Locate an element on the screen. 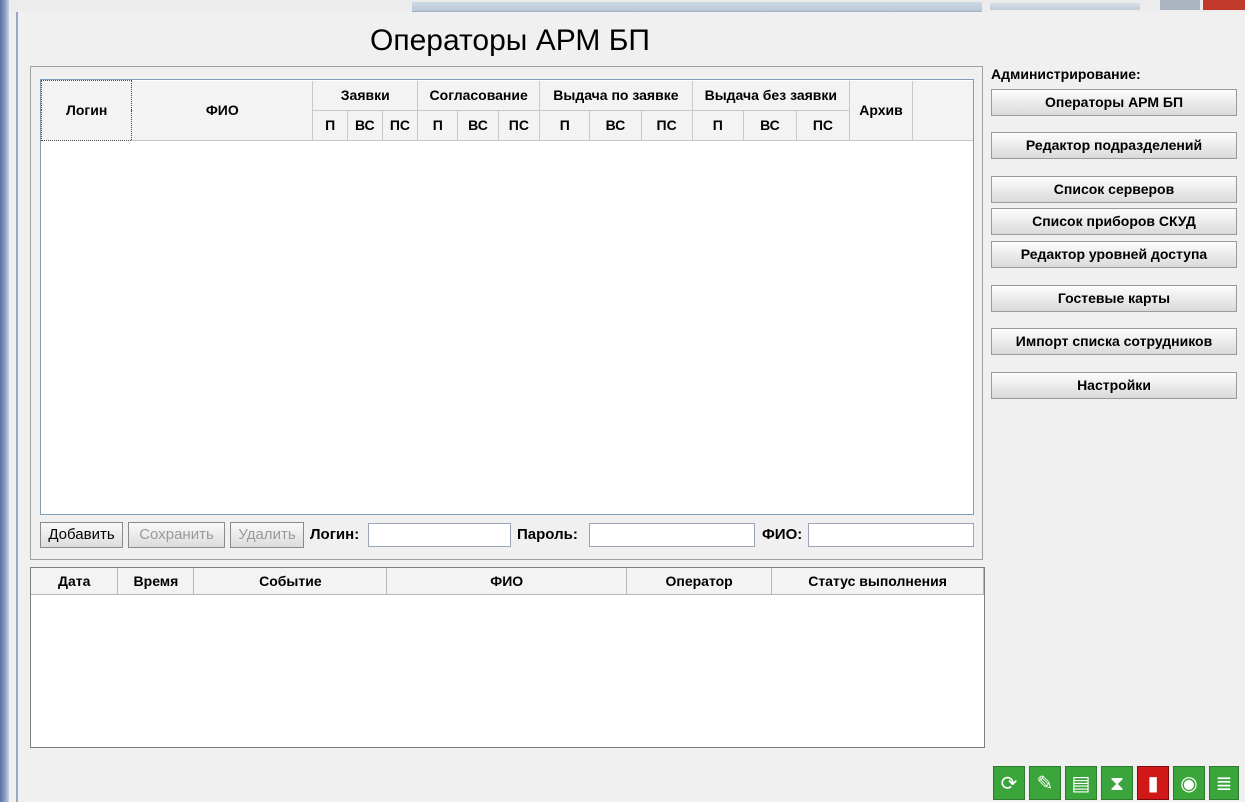 The height and width of the screenshot is (802, 1245). col-header-fio: ФИО is located at coordinates (222, 110).